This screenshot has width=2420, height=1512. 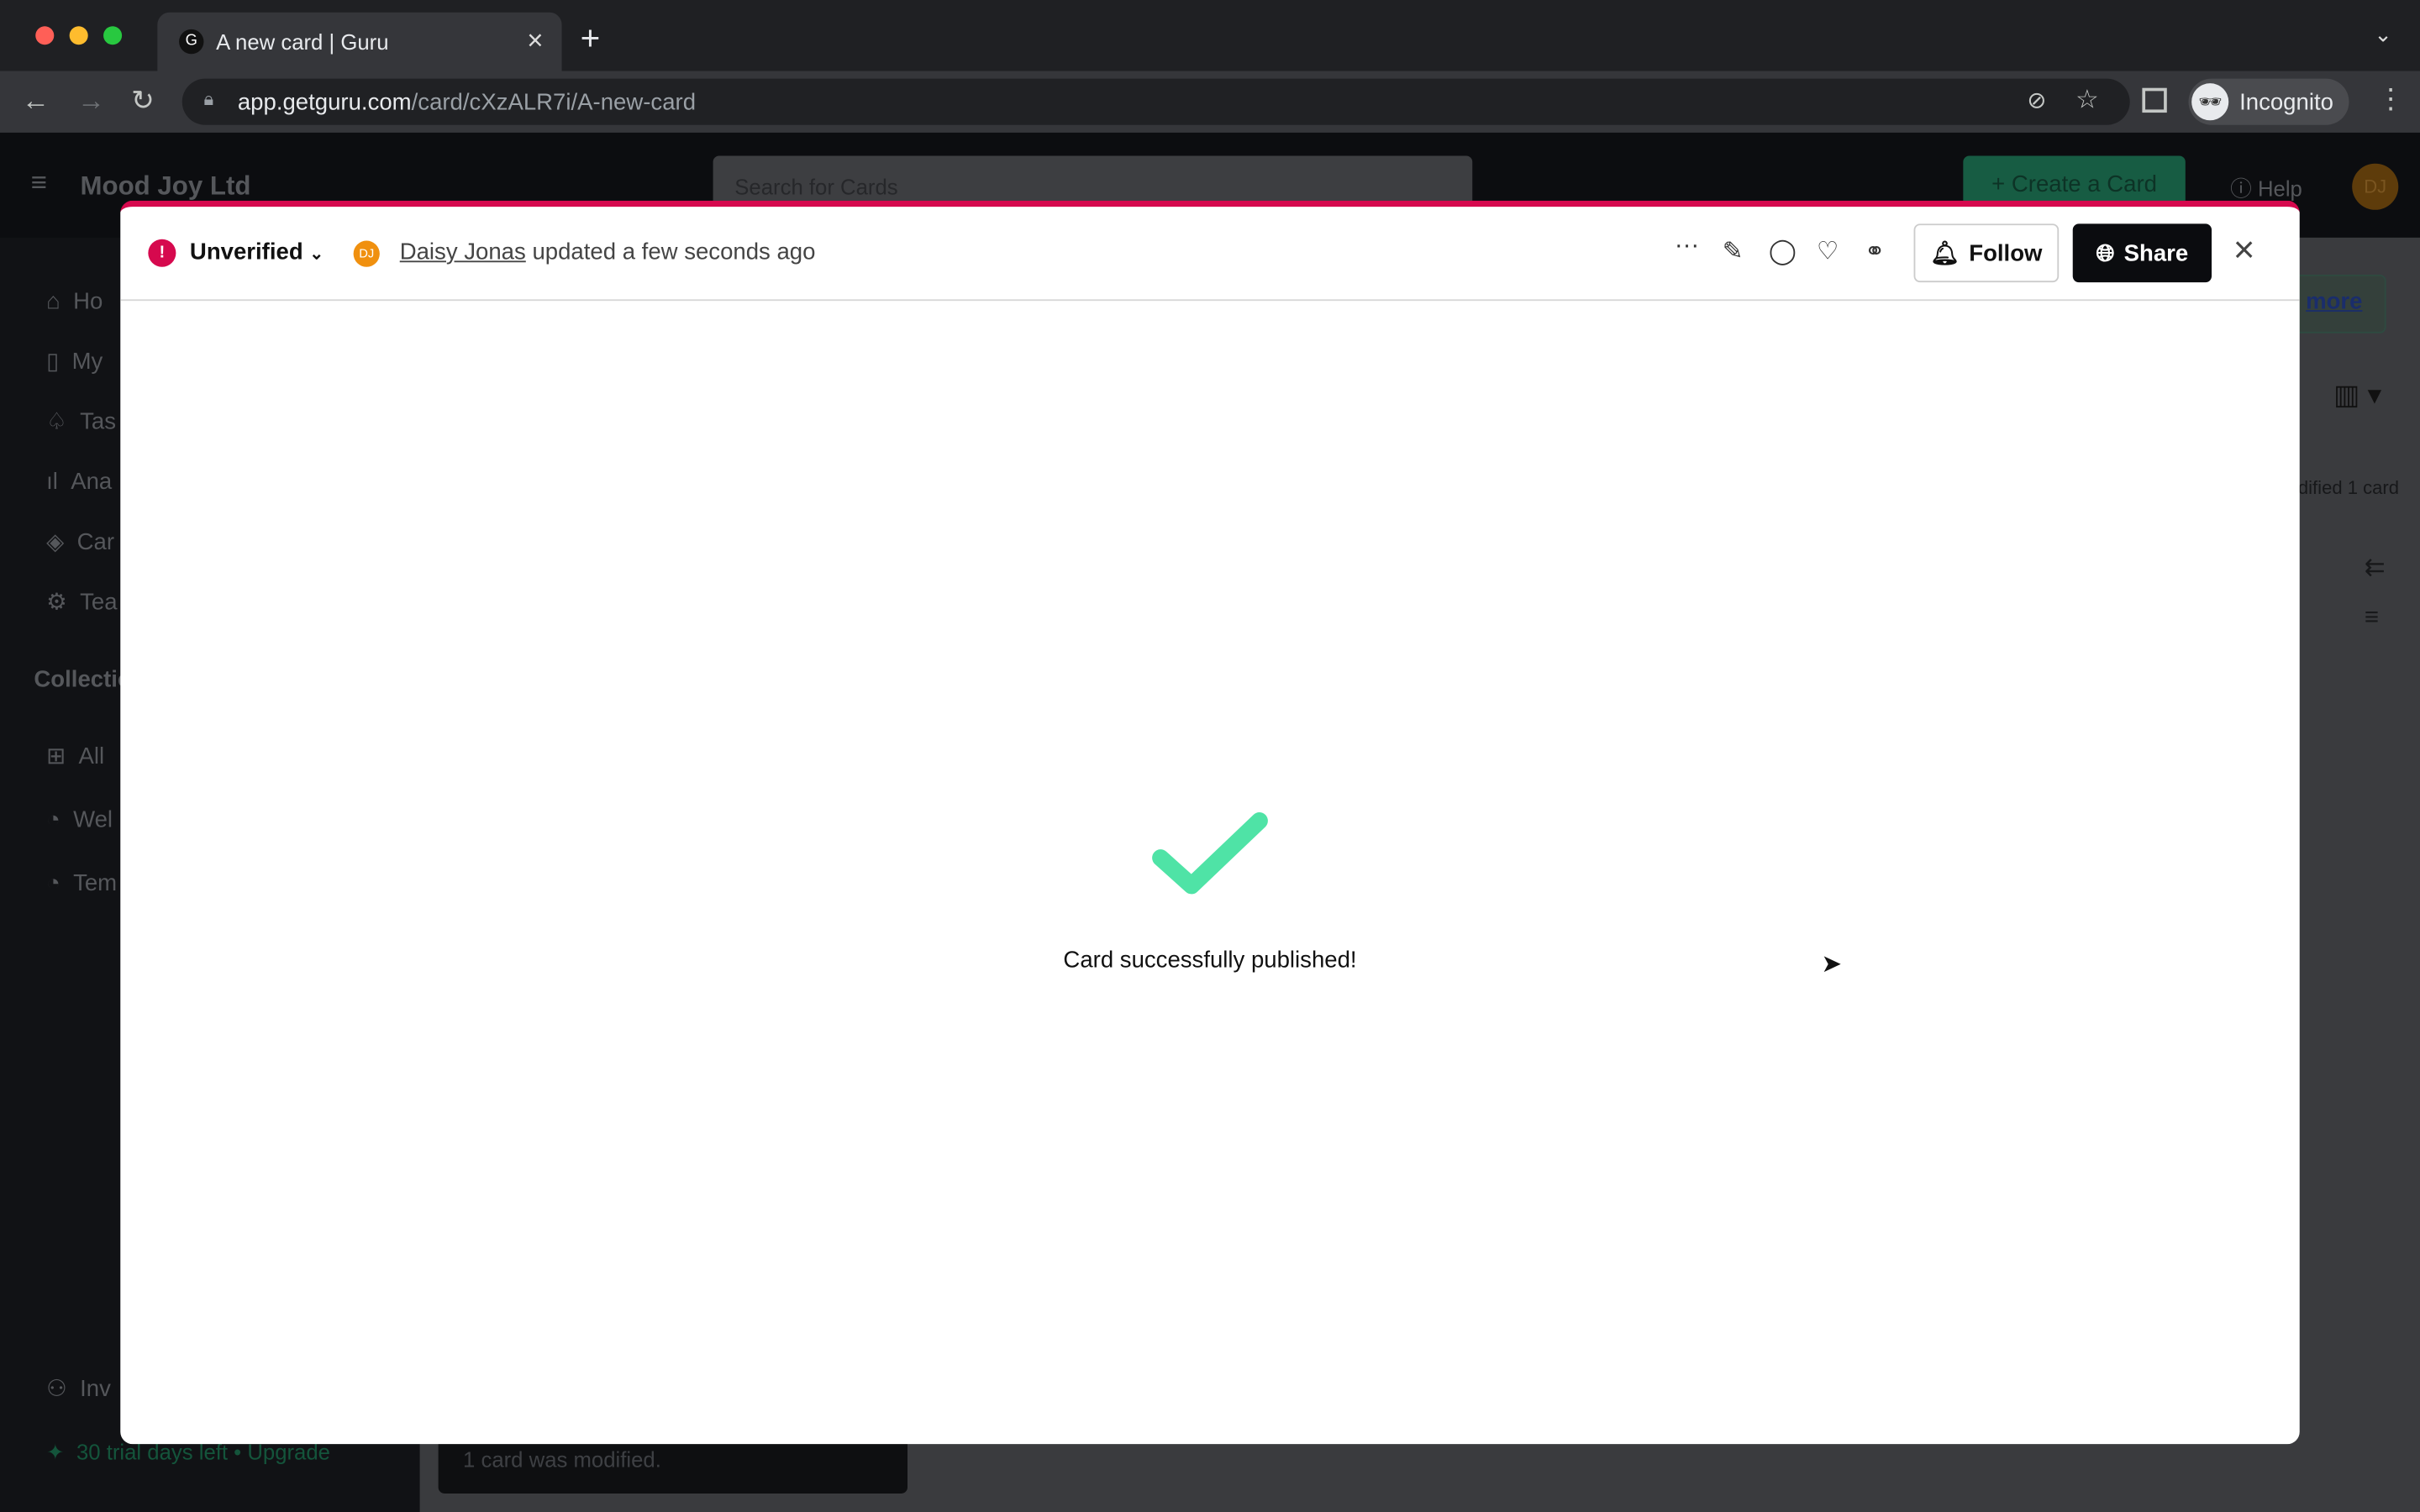 I want to click on collections-heading: Collectio, so click(x=83, y=679).